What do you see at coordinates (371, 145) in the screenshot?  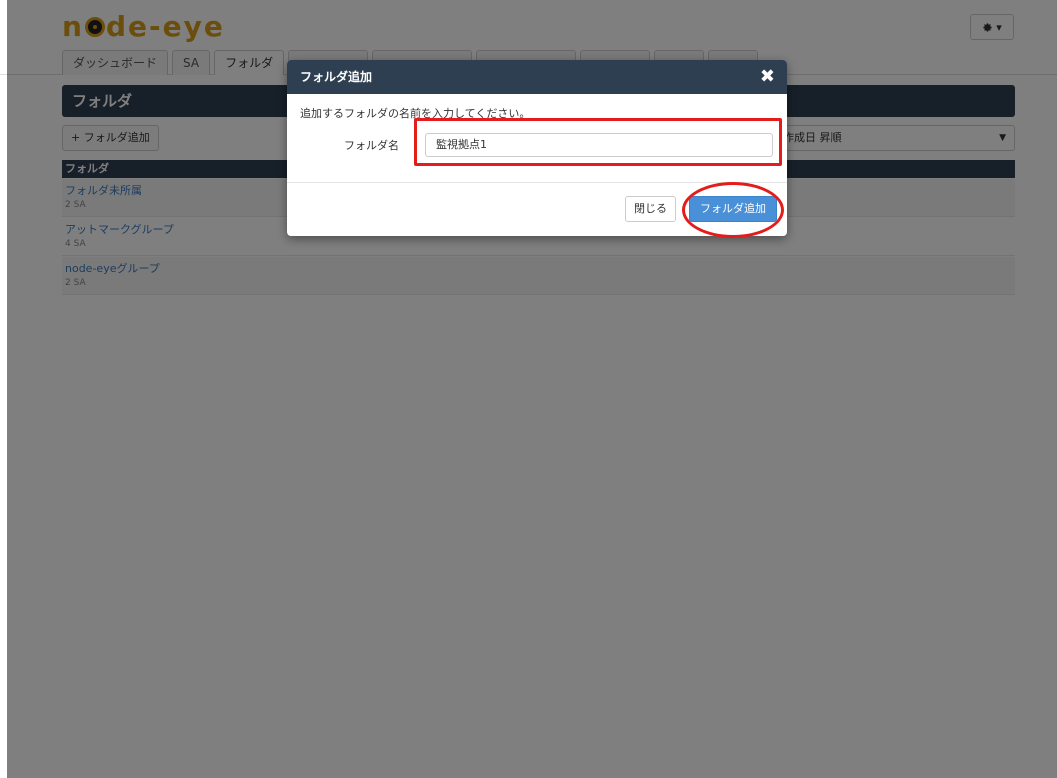 I see `folder-name-label: フォルダ名` at bounding box center [371, 145].